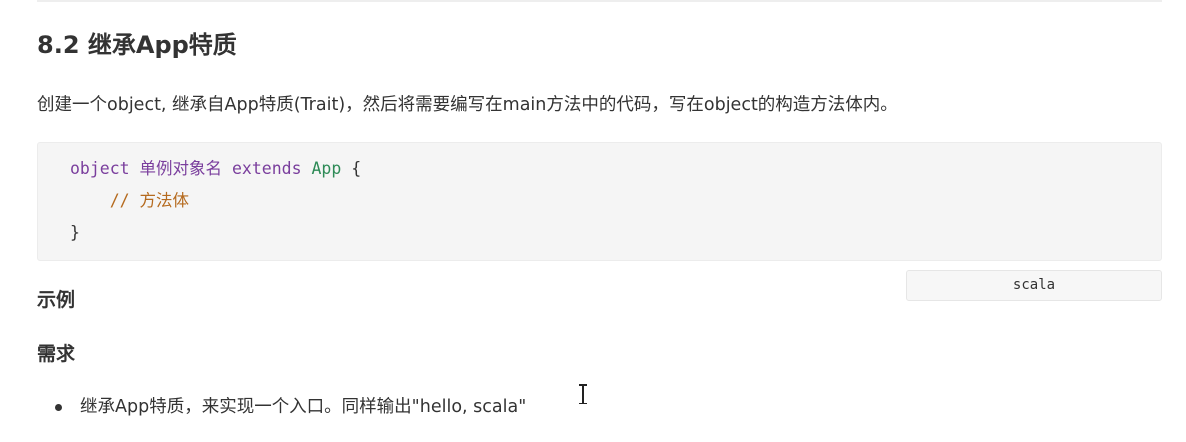  I want to click on code-brace-open: {, so click(356, 168).